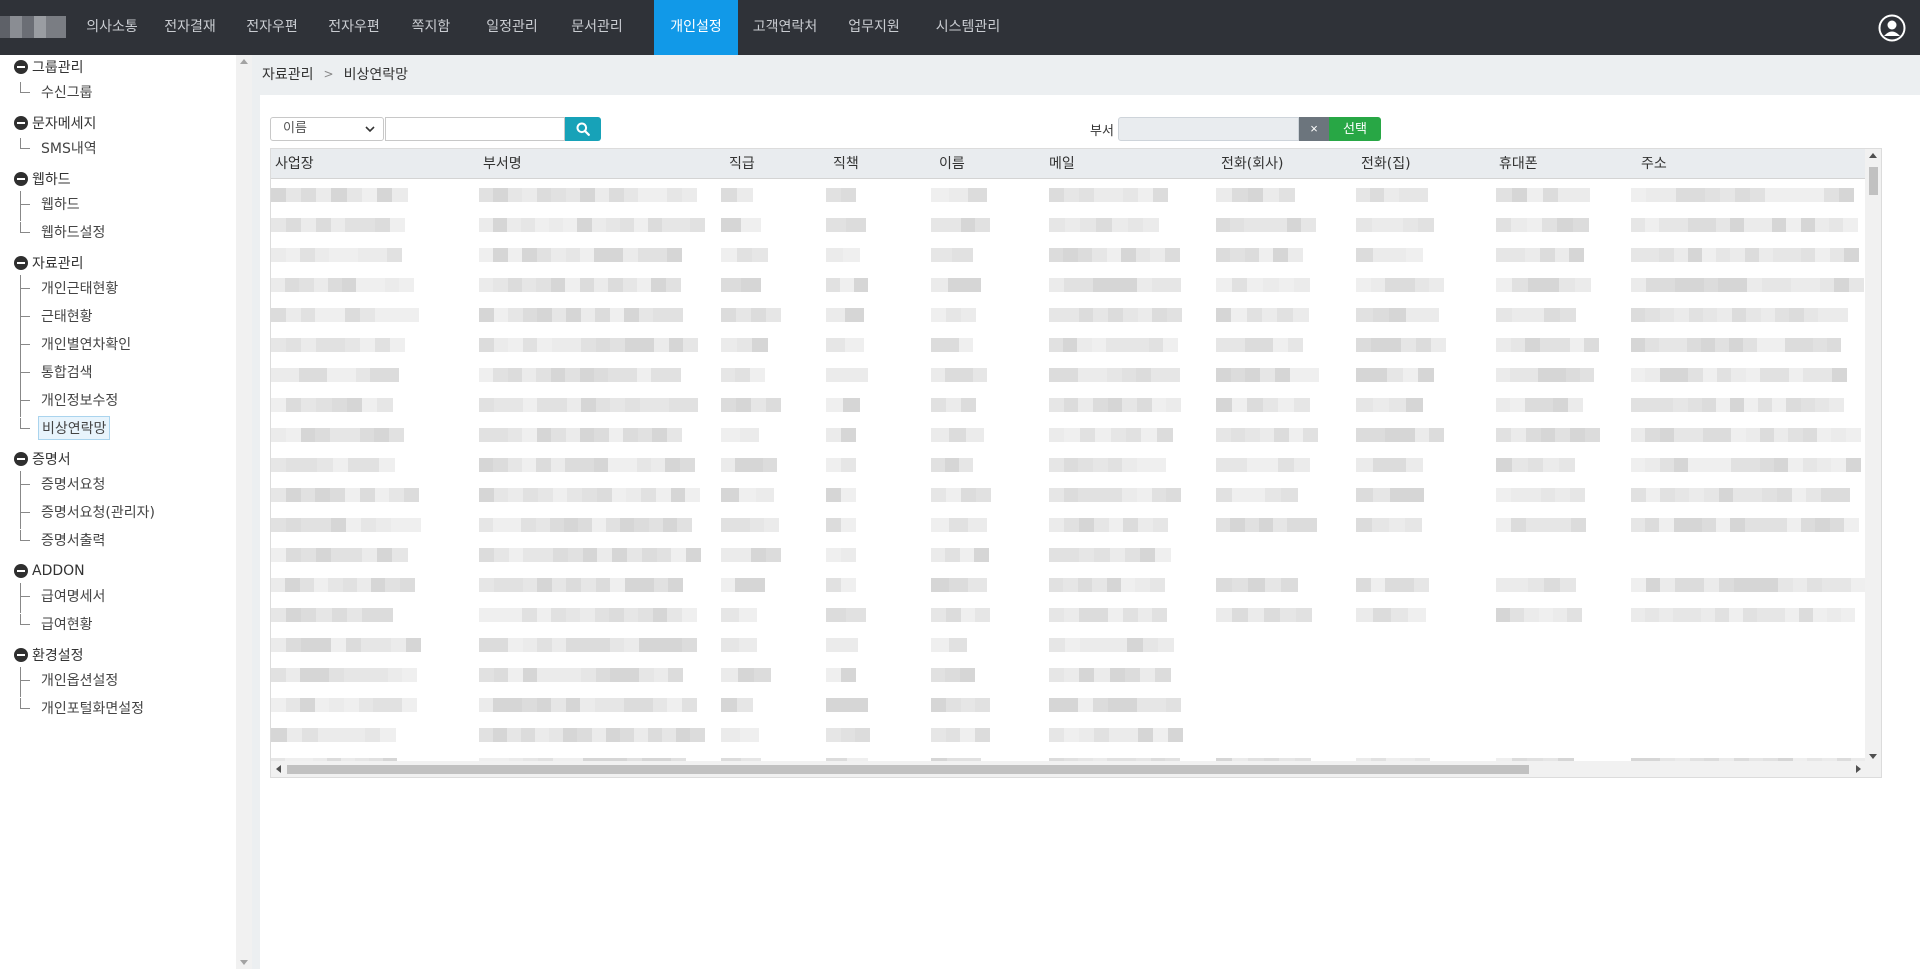 The height and width of the screenshot is (969, 1920). Describe the element at coordinates (244, 512) in the screenshot. I see `sidebar-scrollbar` at that location.